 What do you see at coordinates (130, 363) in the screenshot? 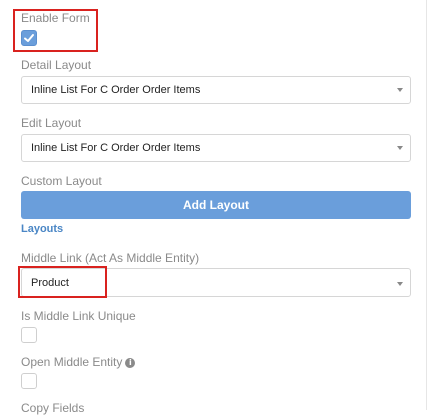
I see `info-icon: i` at bounding box center [130, 363].